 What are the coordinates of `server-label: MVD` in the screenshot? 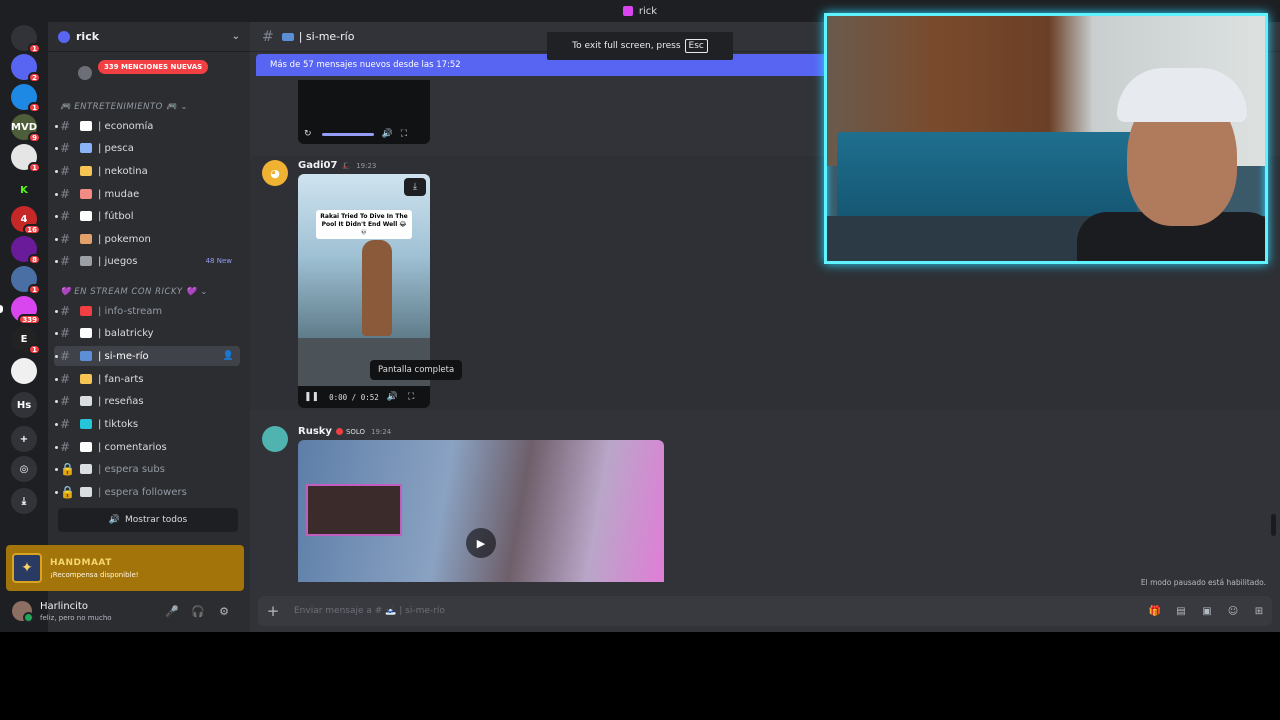 It's located at (24, 127).